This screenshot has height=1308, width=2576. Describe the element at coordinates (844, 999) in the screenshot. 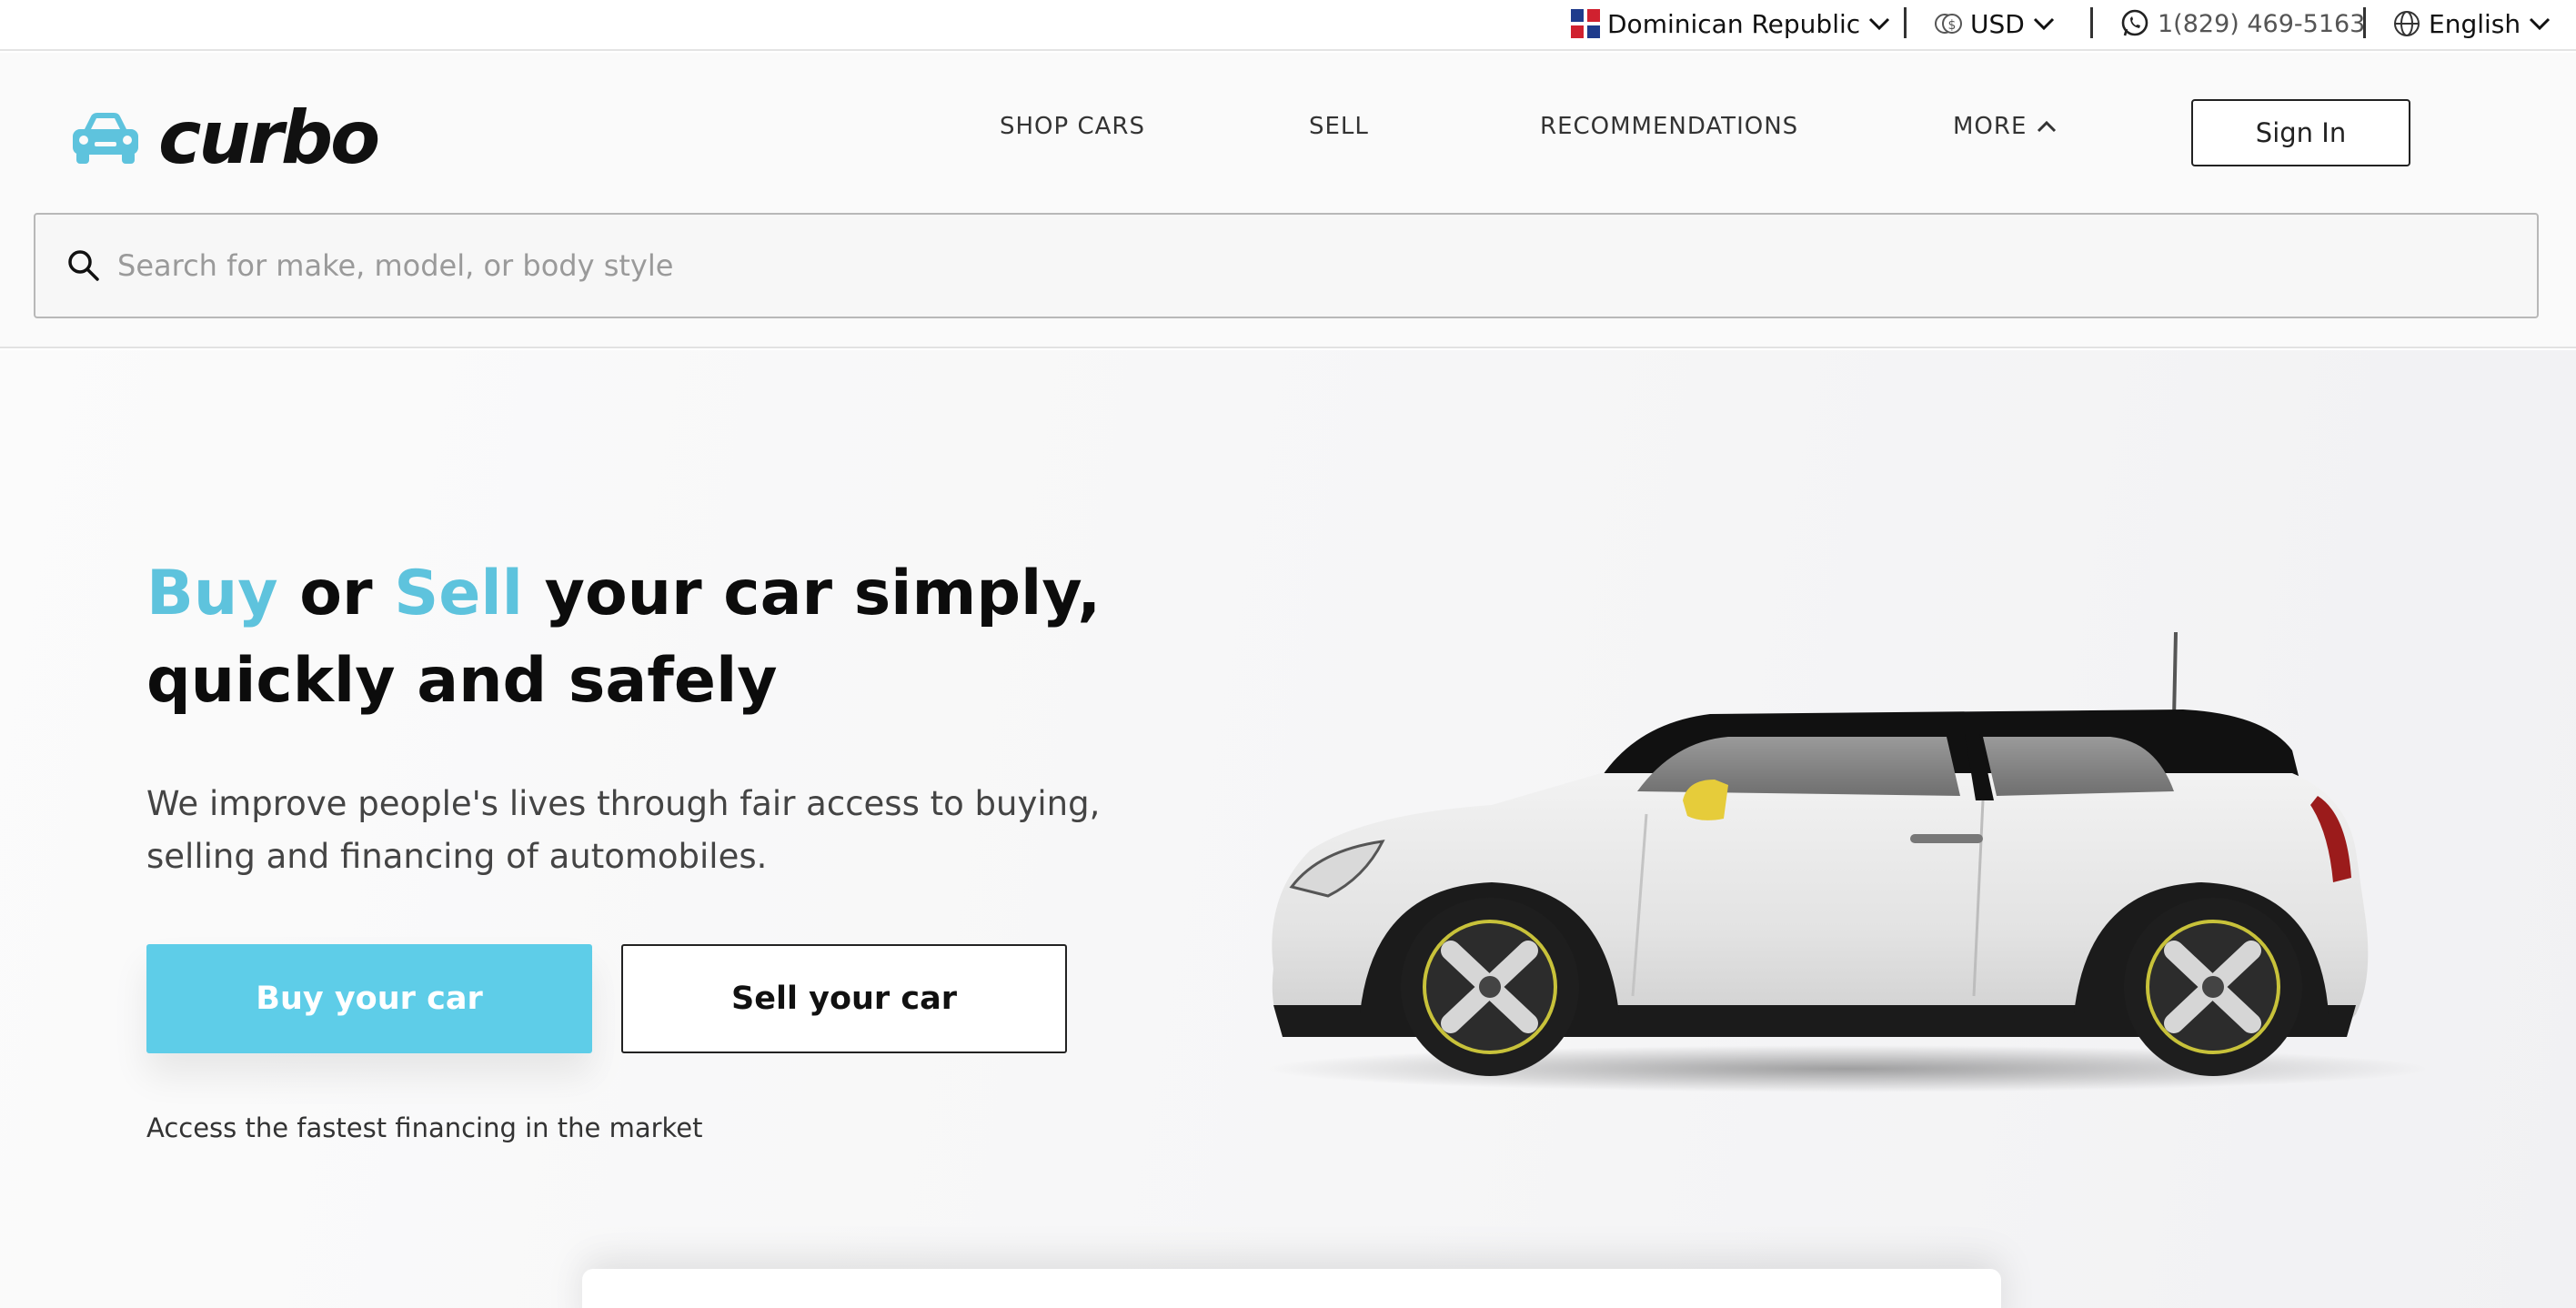

I see `sell-your-car-button: Sell your car` at that location.